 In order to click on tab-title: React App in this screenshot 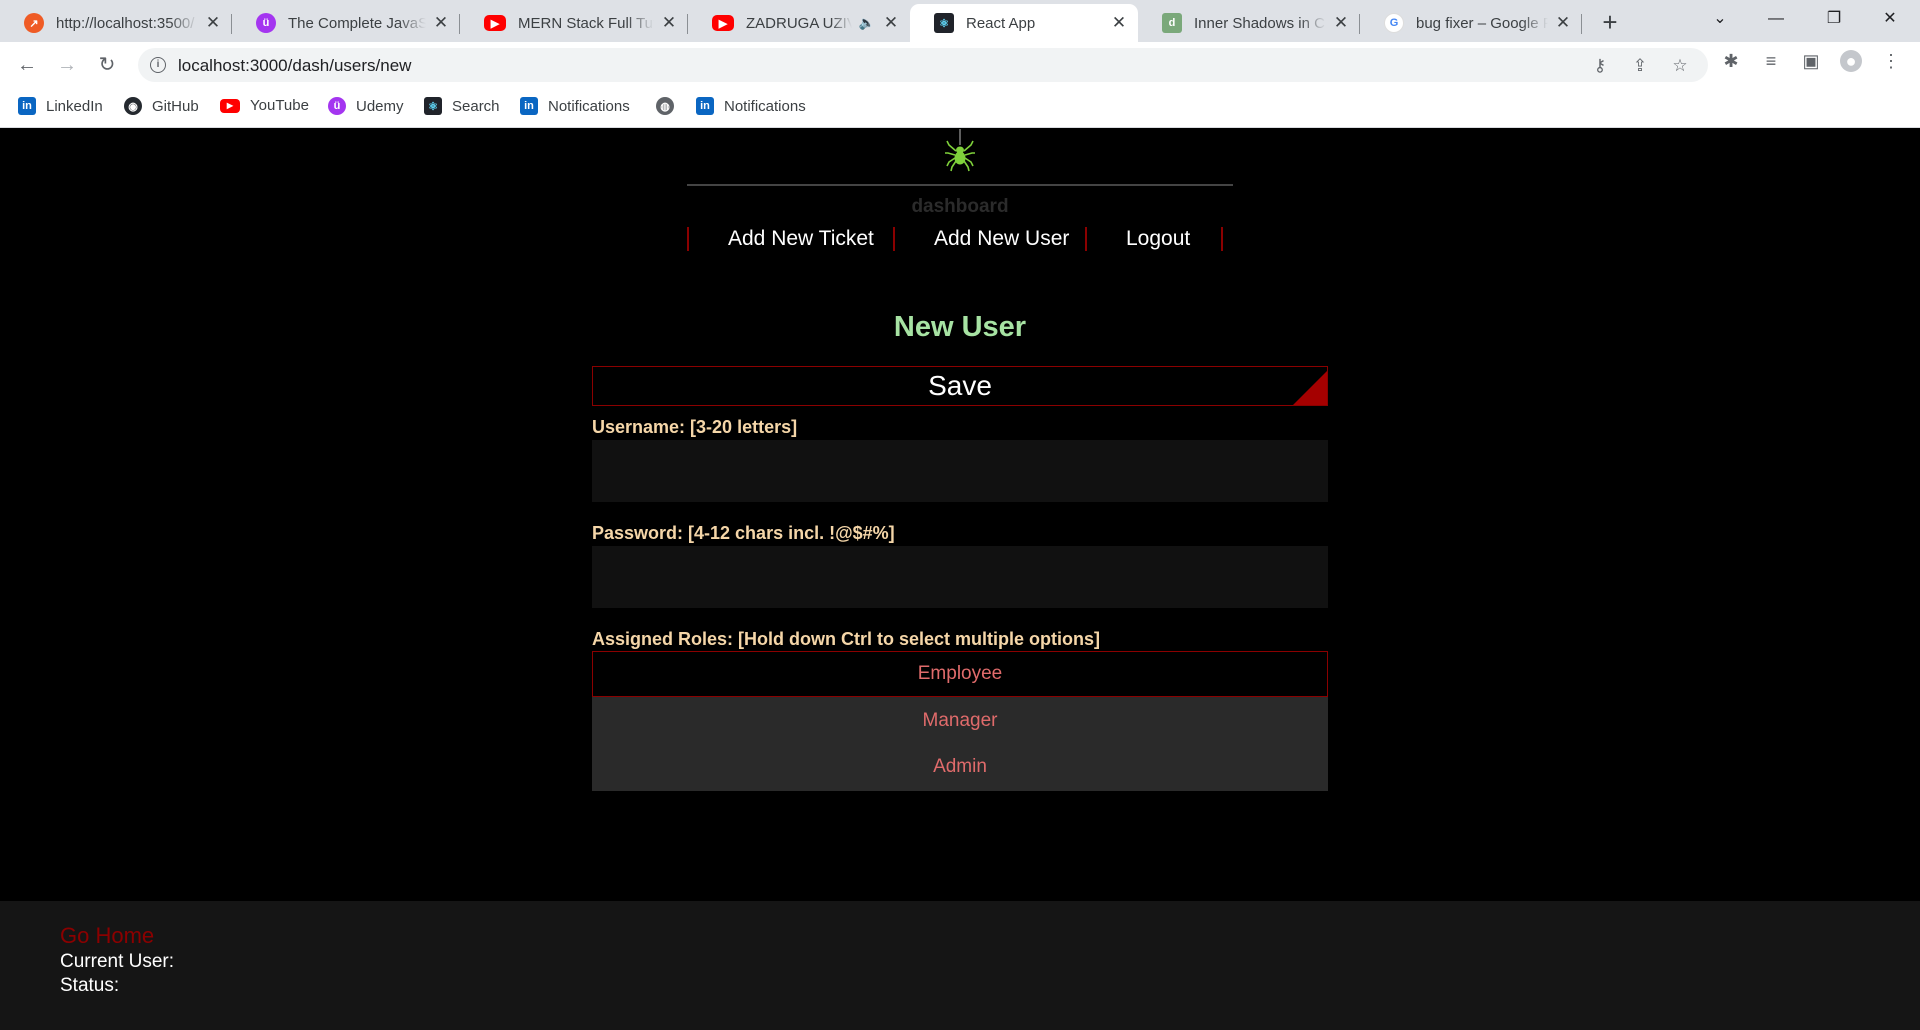, I will do `click(1001, 23)`.